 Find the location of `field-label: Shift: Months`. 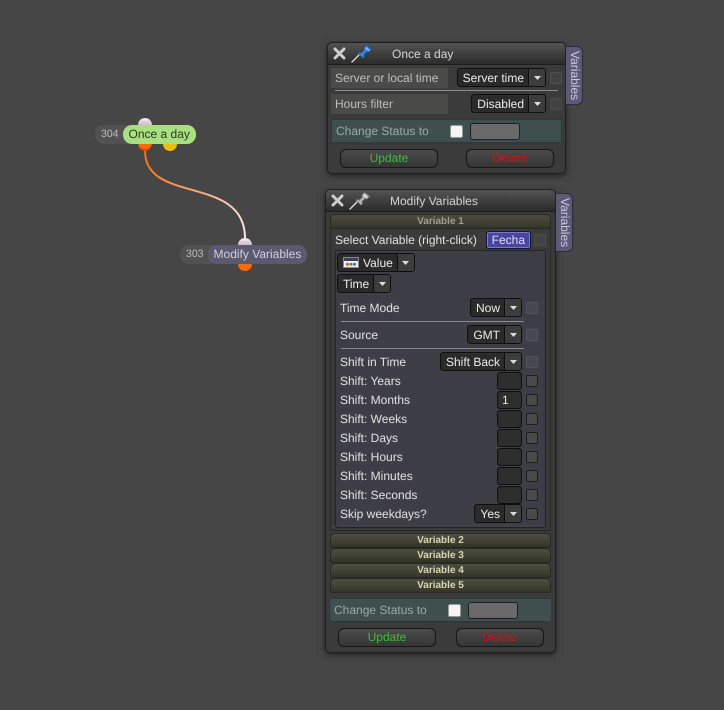

field-label: Shift: Months is located at coordinates (375, 400).